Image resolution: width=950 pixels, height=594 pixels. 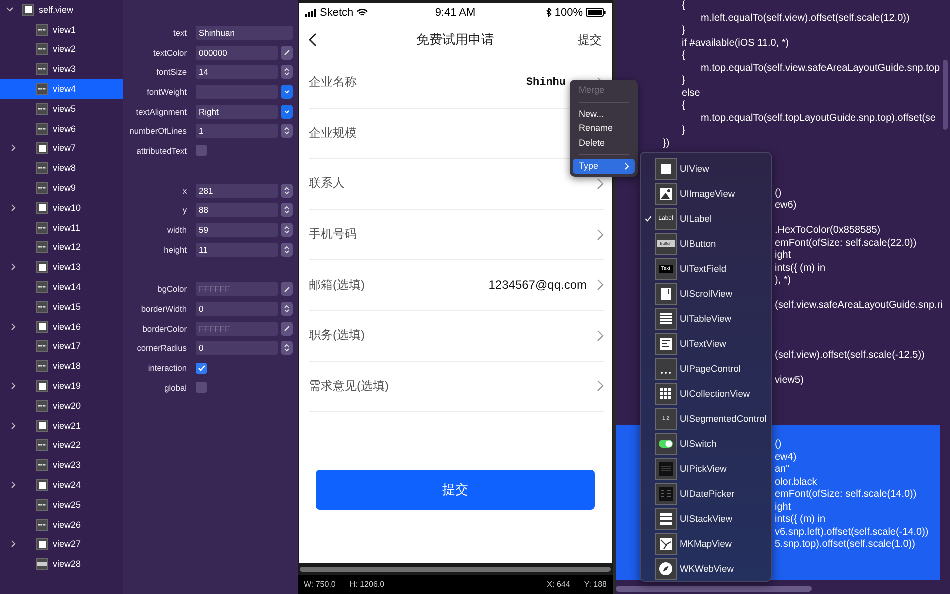 What do you see at coordinates (61, 267) in the screenshot?
I see `tree-item: view13` at bounding box center [61, 267].